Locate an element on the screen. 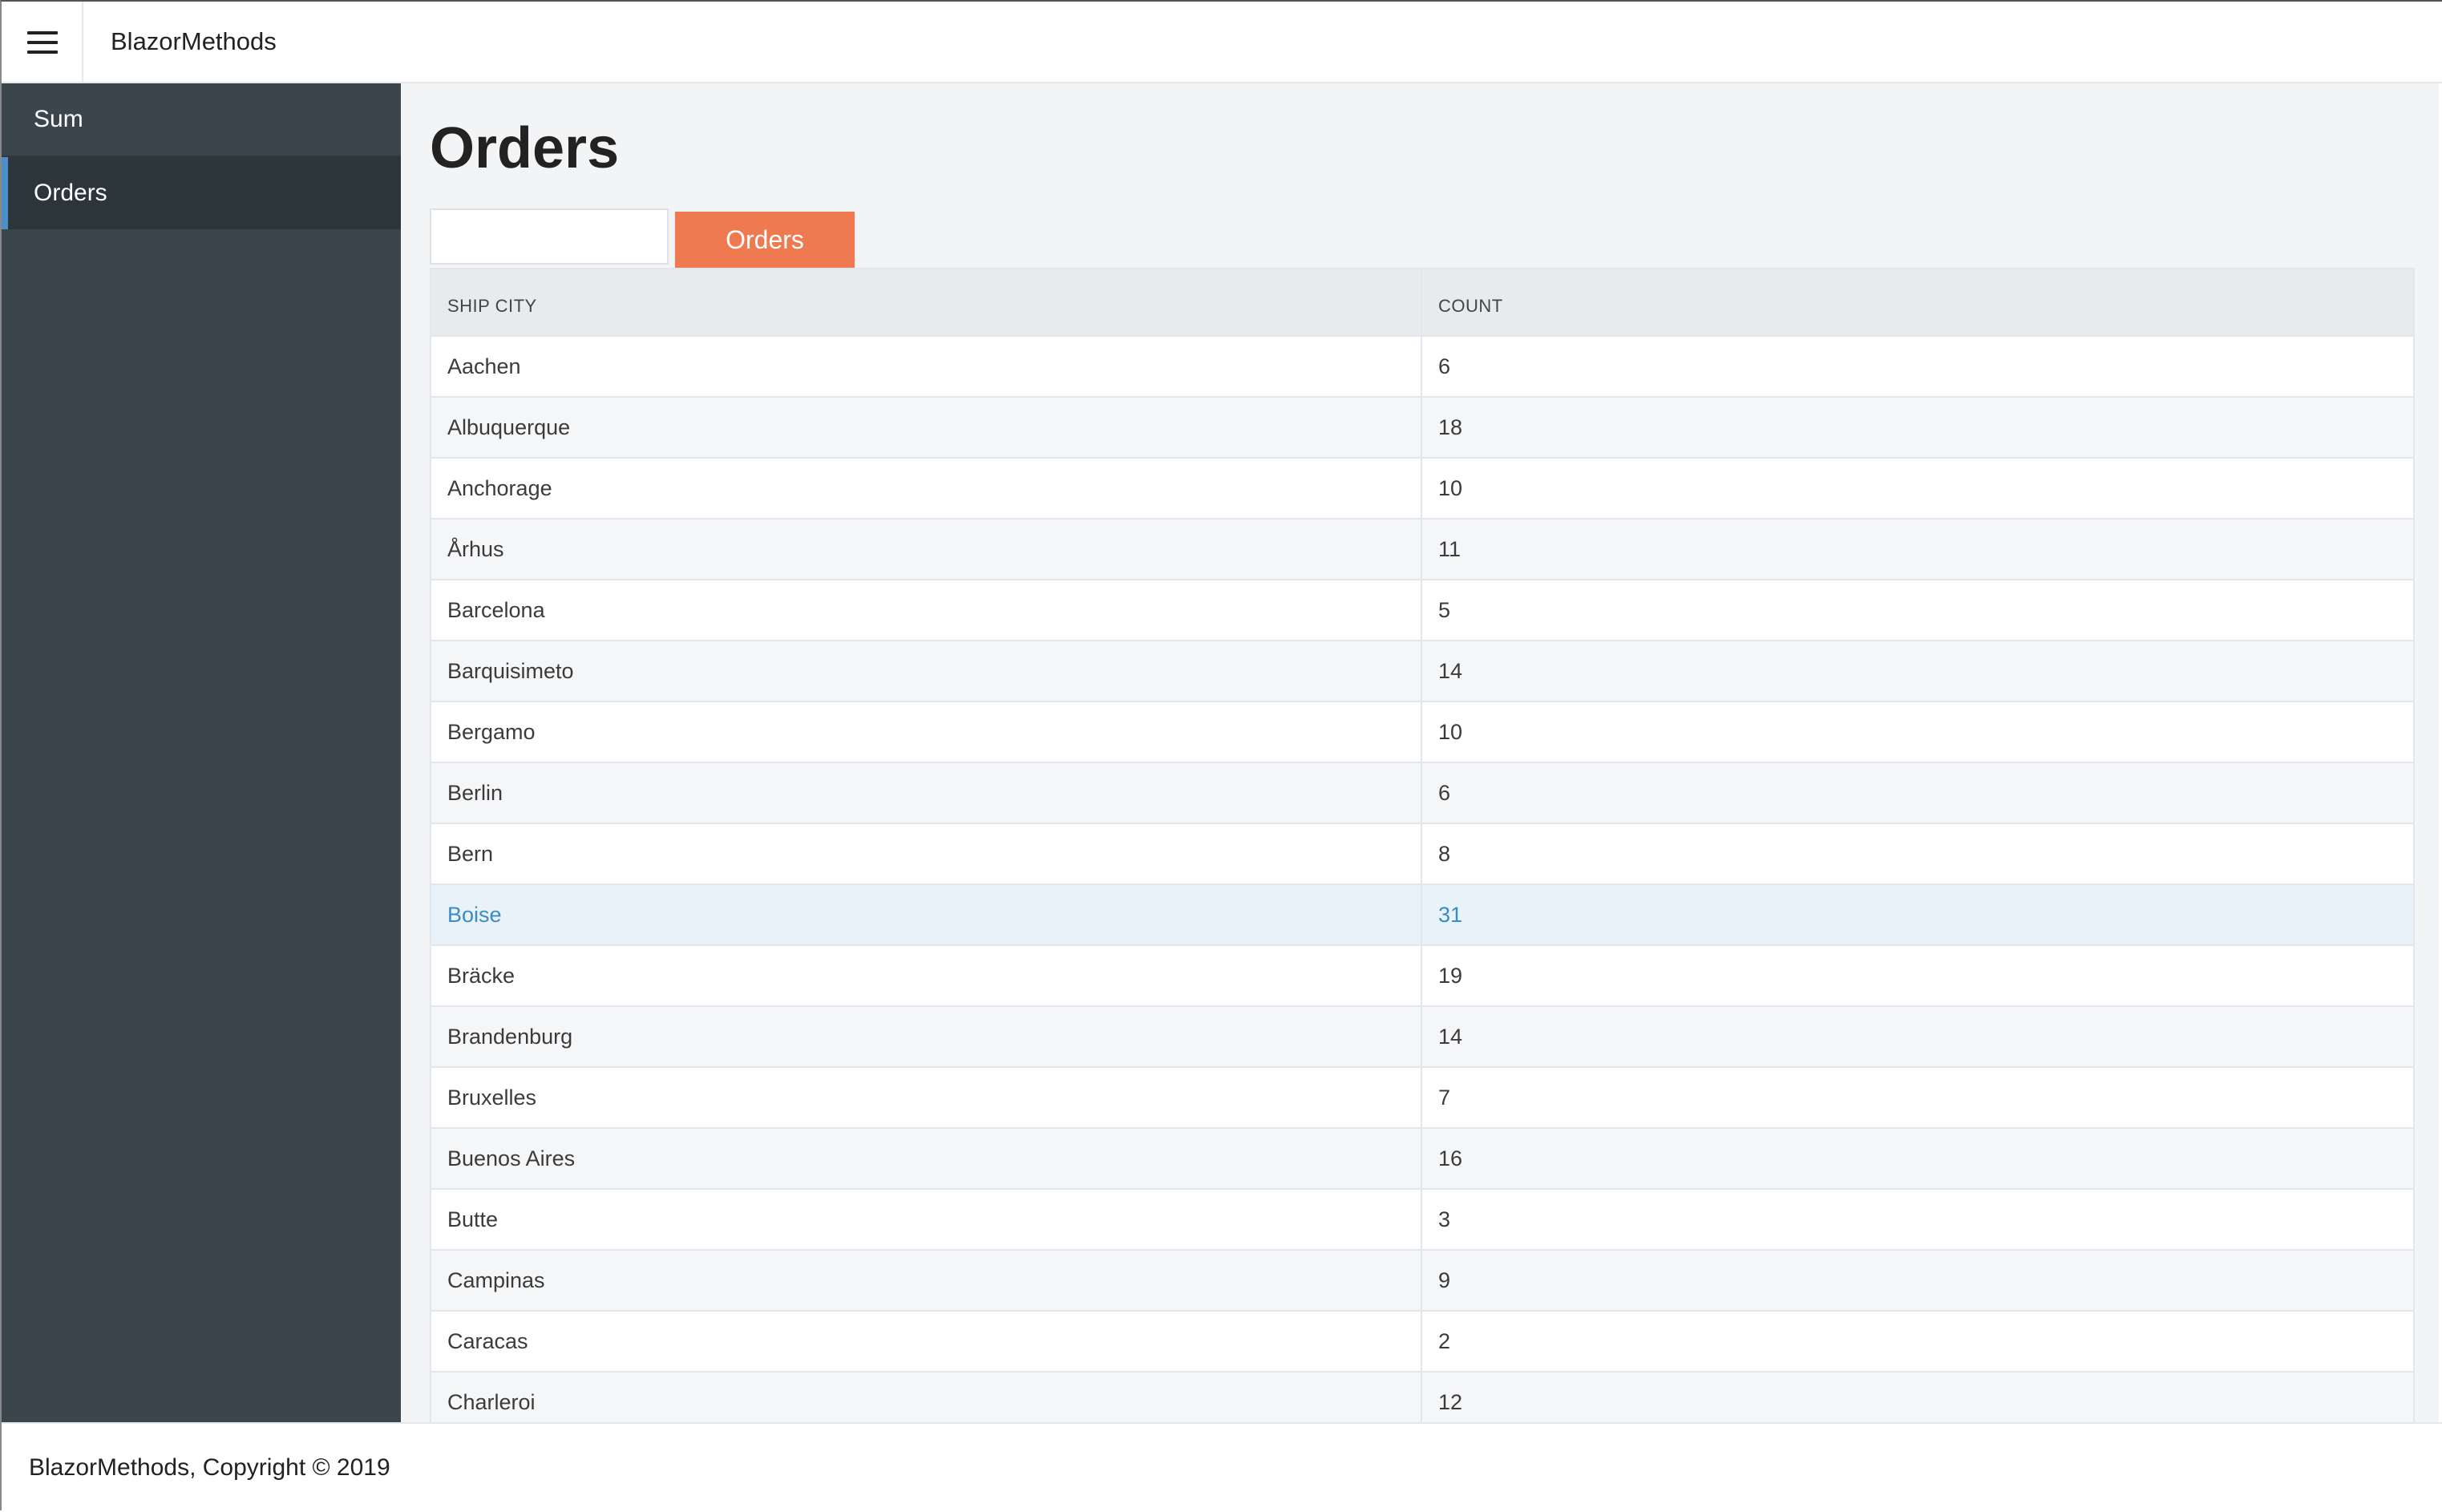 This screenshot has height=1512, width=2442. cell-ship-city: Anchorage is located at coordinates (926, 488).